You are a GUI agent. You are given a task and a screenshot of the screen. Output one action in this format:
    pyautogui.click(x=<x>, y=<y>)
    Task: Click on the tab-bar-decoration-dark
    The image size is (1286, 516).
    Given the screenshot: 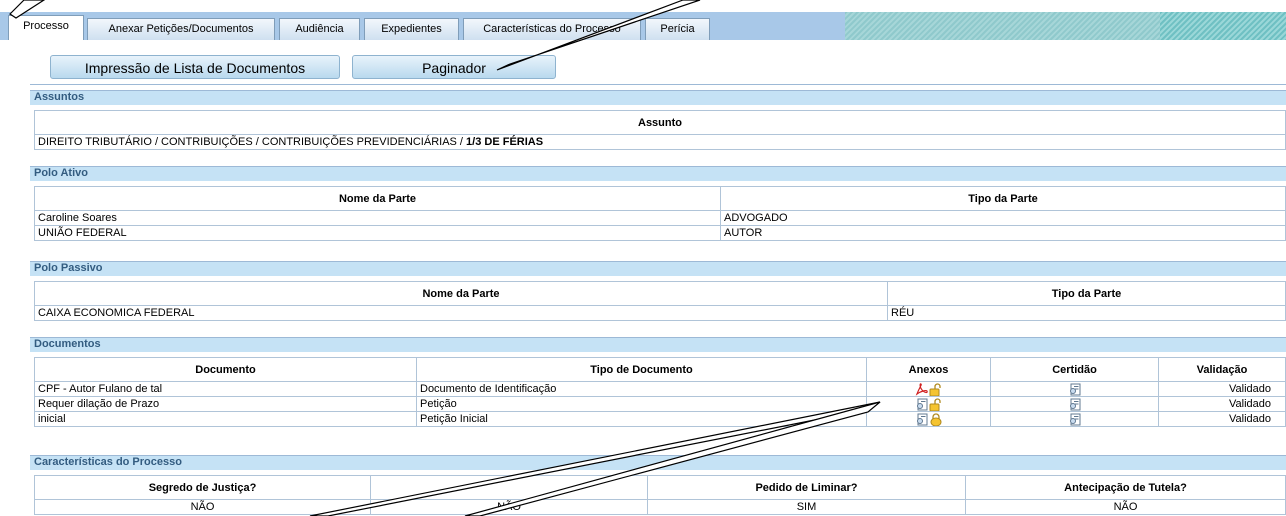 What is the action you would take?
    pyautogui.click(x=1223, y=26)
    